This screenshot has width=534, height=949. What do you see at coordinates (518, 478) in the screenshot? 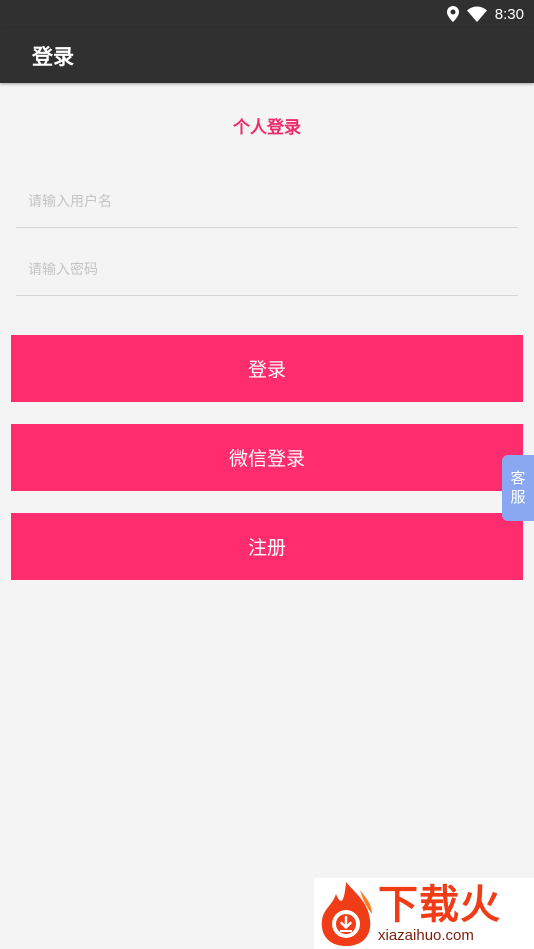
I see `service-tab-line1: 客` at bounding box center [518, 478].